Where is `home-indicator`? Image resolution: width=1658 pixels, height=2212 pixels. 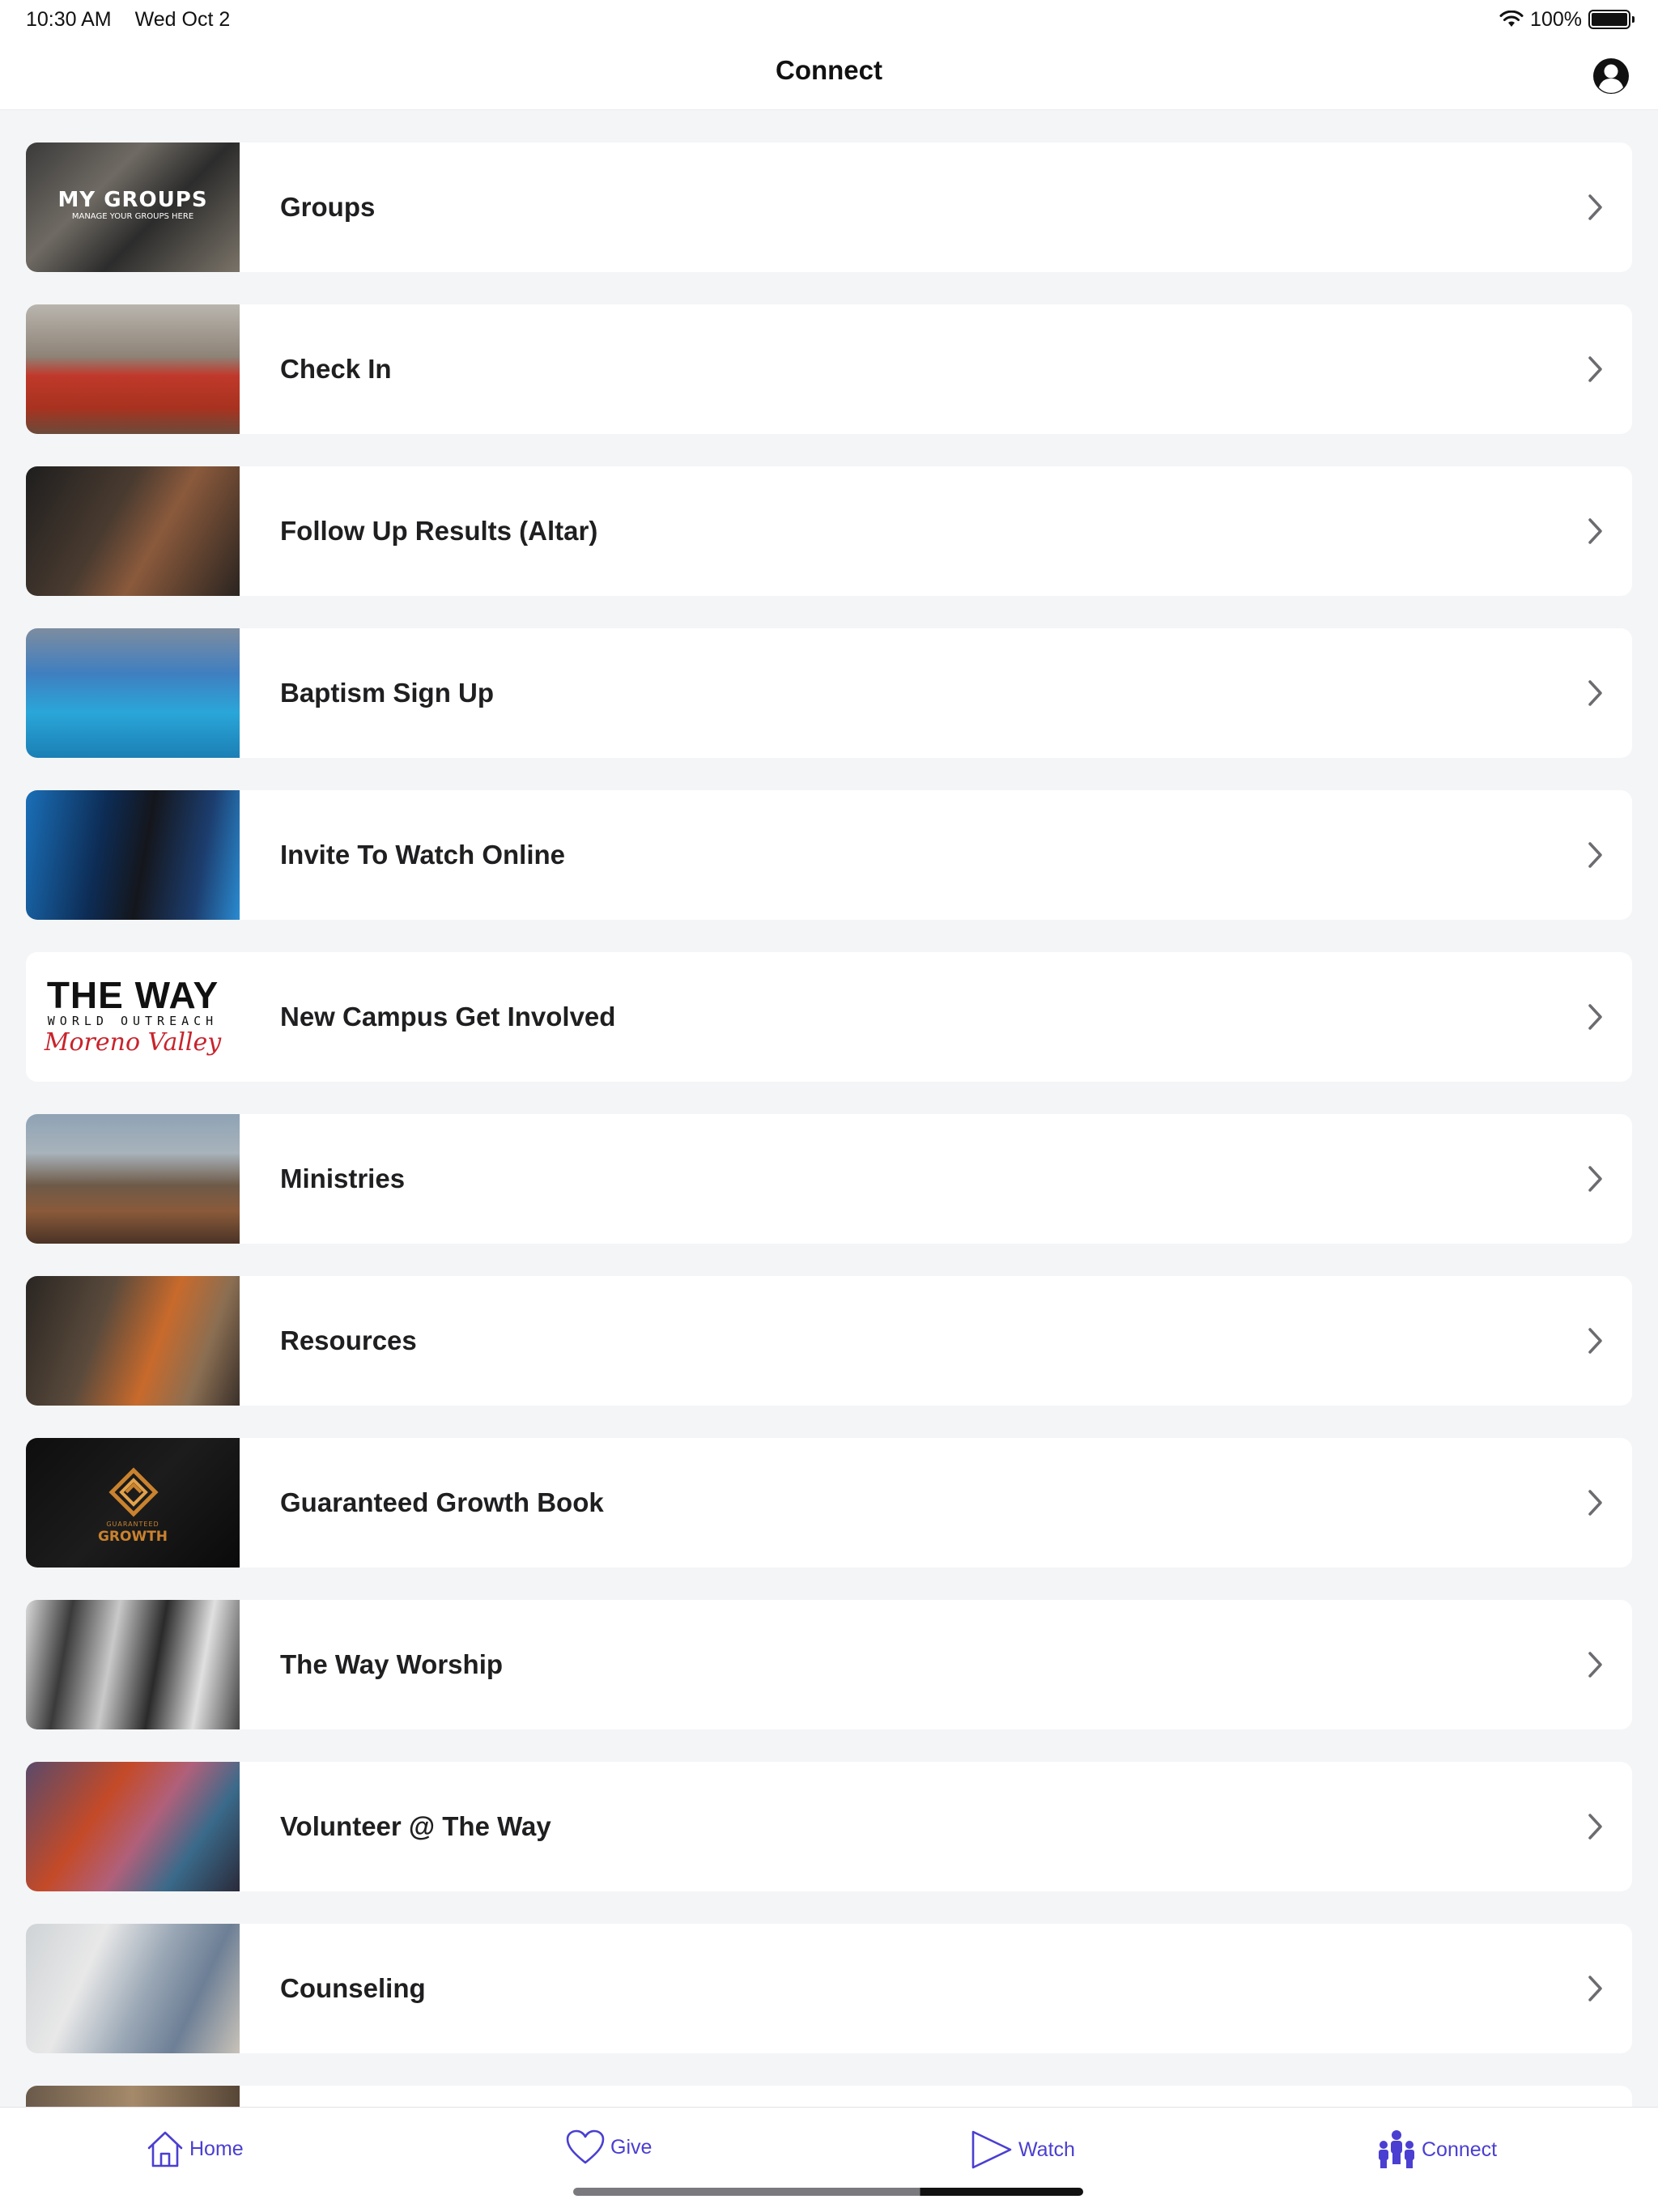 home-indicator is located at coordinates (828, 2192).